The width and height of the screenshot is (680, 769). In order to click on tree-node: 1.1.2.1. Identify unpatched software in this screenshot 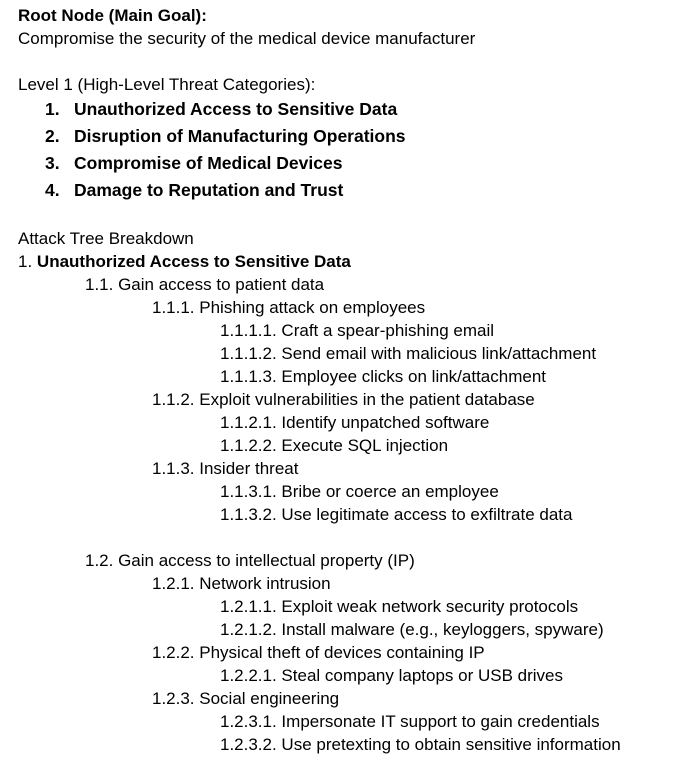, I will do `click(355, 422)`.